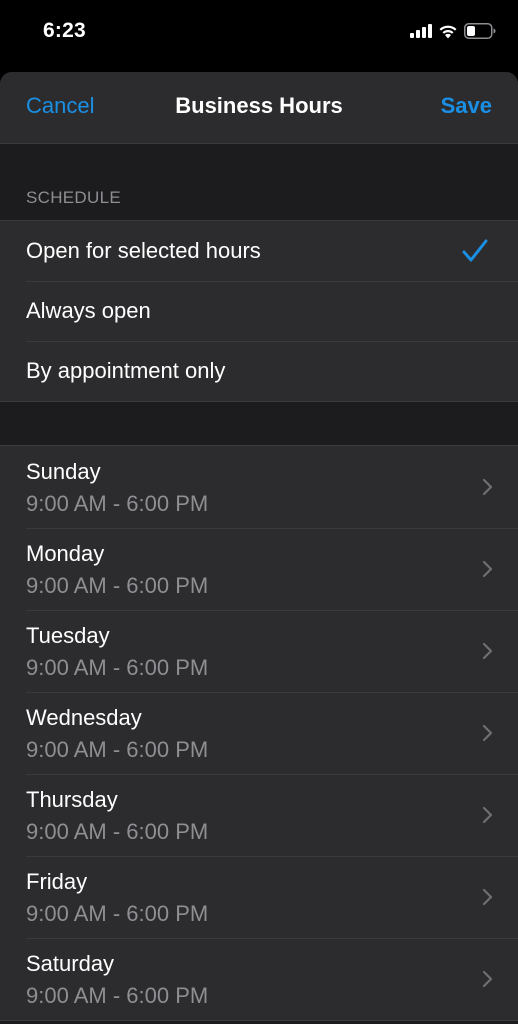  I want to click on option-always-open: Always open, so click(259, 311).